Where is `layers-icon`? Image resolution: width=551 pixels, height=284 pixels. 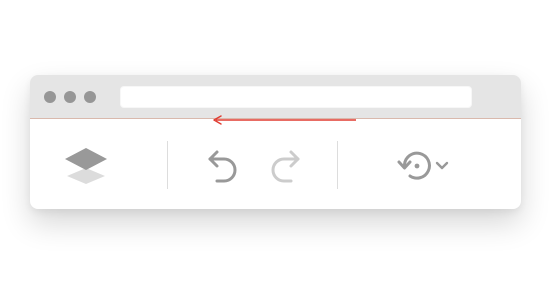
layers-icon is located at coordinates (86, 165).